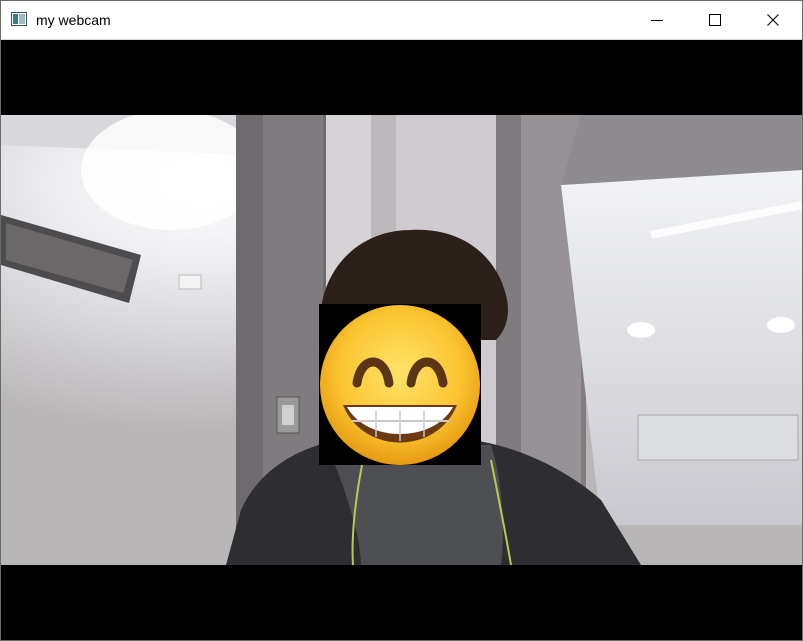 This screenshot has width=803, height=641. I want to click on window-title: my webcam, so click(73, 20).